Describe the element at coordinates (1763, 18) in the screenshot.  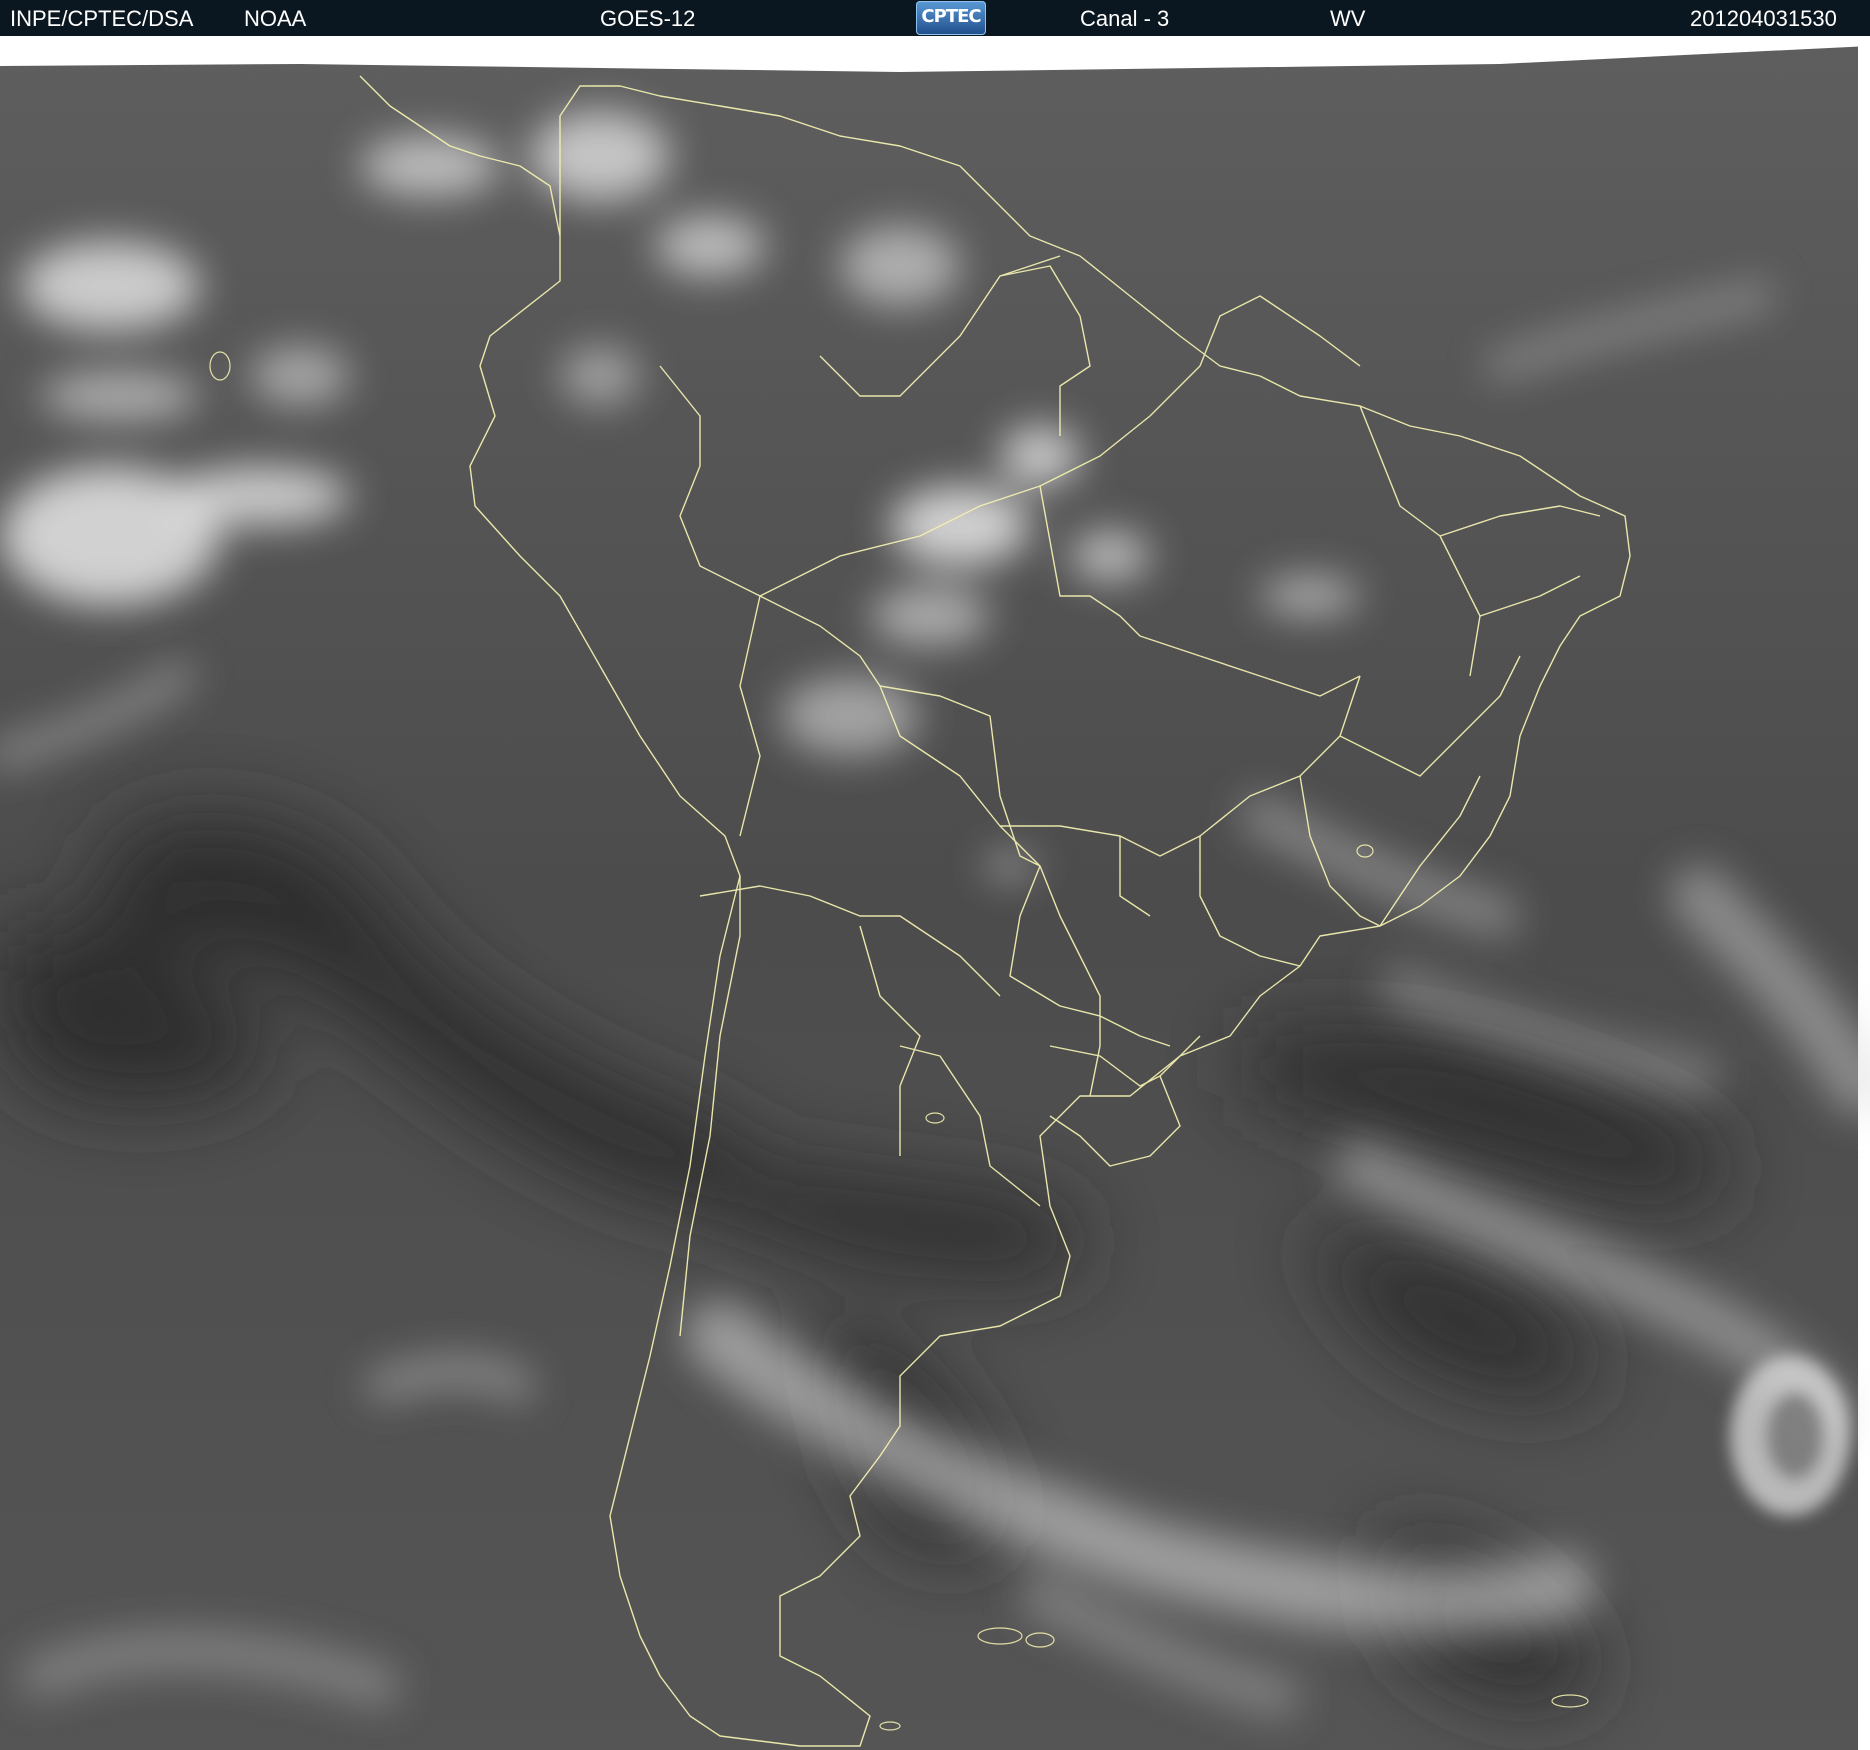
I see `timestamp-label: 201204031530` at that location.